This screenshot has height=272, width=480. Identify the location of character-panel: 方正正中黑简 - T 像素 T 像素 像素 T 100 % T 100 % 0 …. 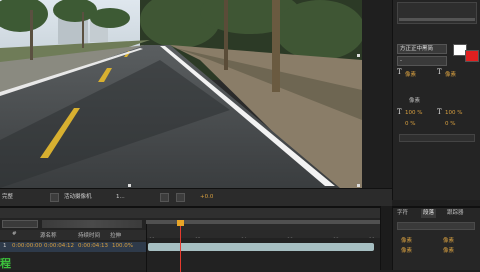
(436, 100).